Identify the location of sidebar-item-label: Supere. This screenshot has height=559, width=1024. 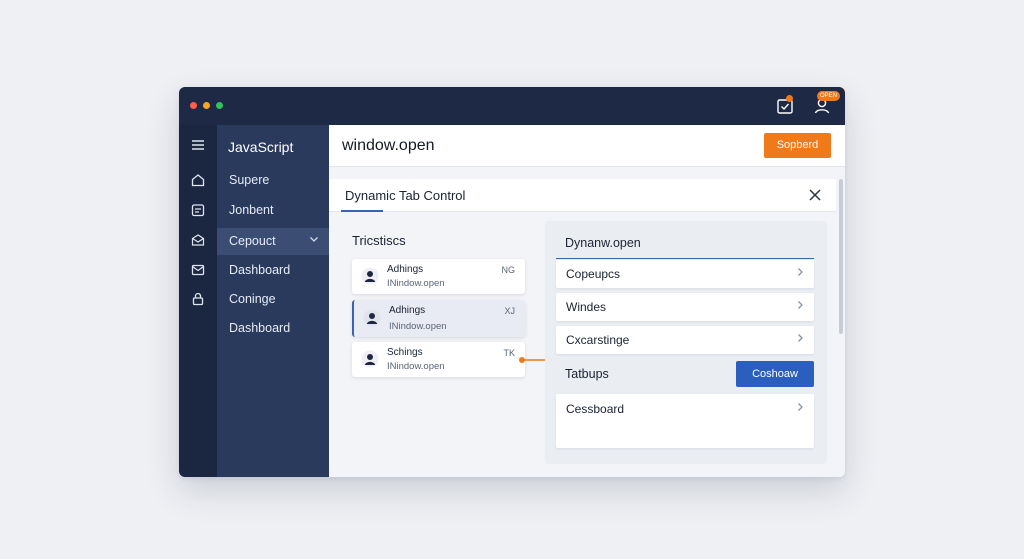
(249, 180).